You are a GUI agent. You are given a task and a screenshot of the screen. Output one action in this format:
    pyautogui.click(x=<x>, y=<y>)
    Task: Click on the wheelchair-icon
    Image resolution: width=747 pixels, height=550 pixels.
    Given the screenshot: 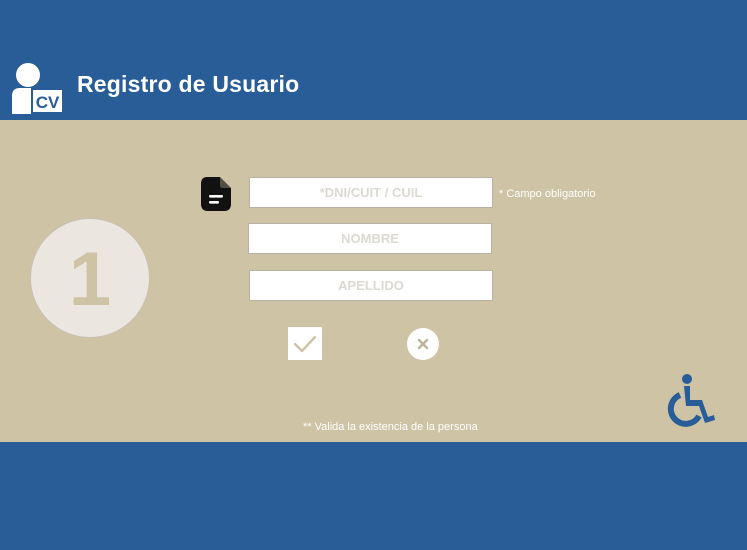 What is the action you would take?
    pyautogui.click(x=690, y=400)
    